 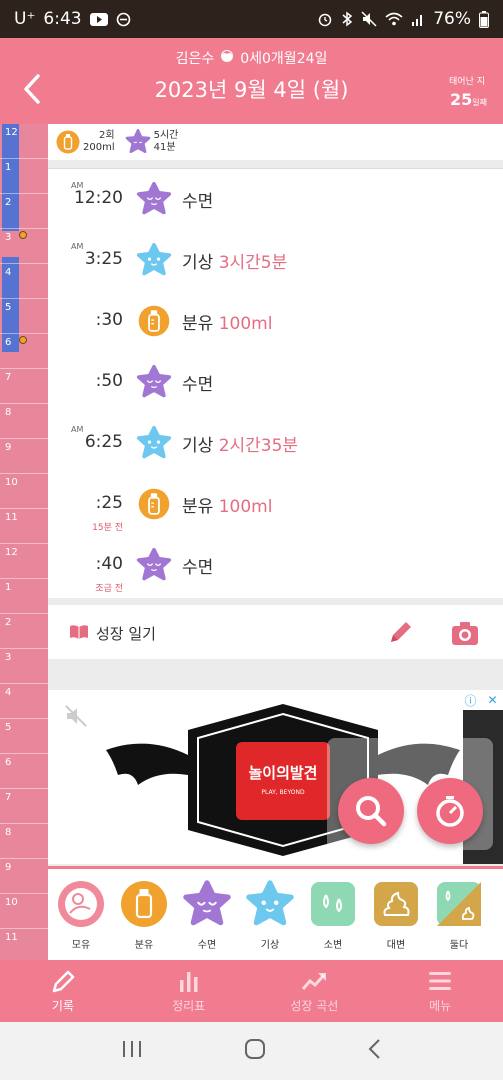 I want to click on mute-icon, so click(x=369, y=19).